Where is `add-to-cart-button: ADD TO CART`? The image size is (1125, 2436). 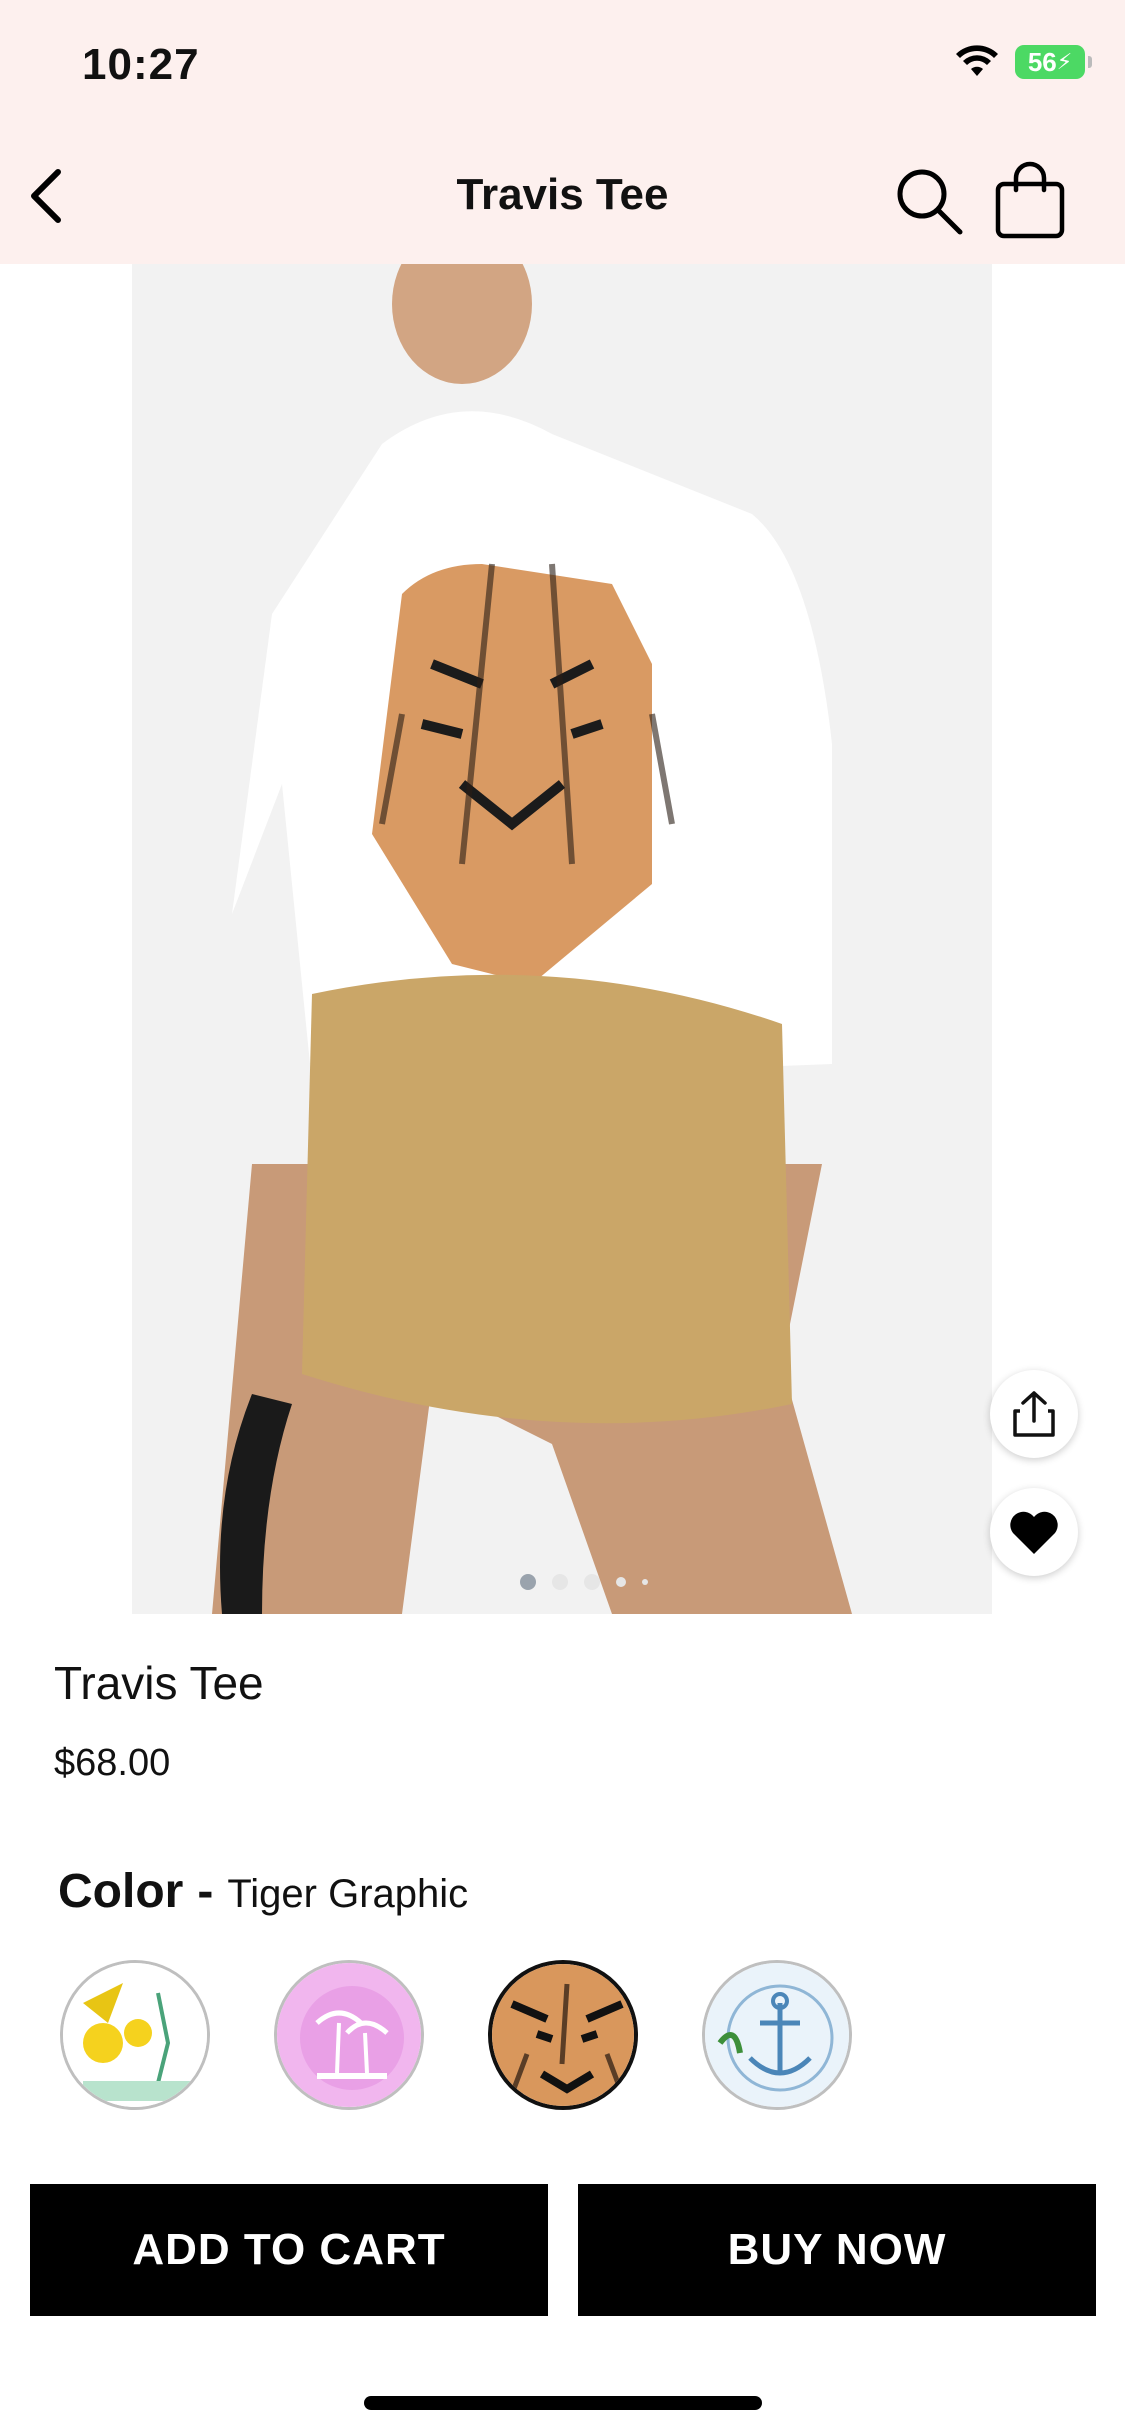 add-to-cart-button: ADD TO CART is located at coordinates (289, 2250).